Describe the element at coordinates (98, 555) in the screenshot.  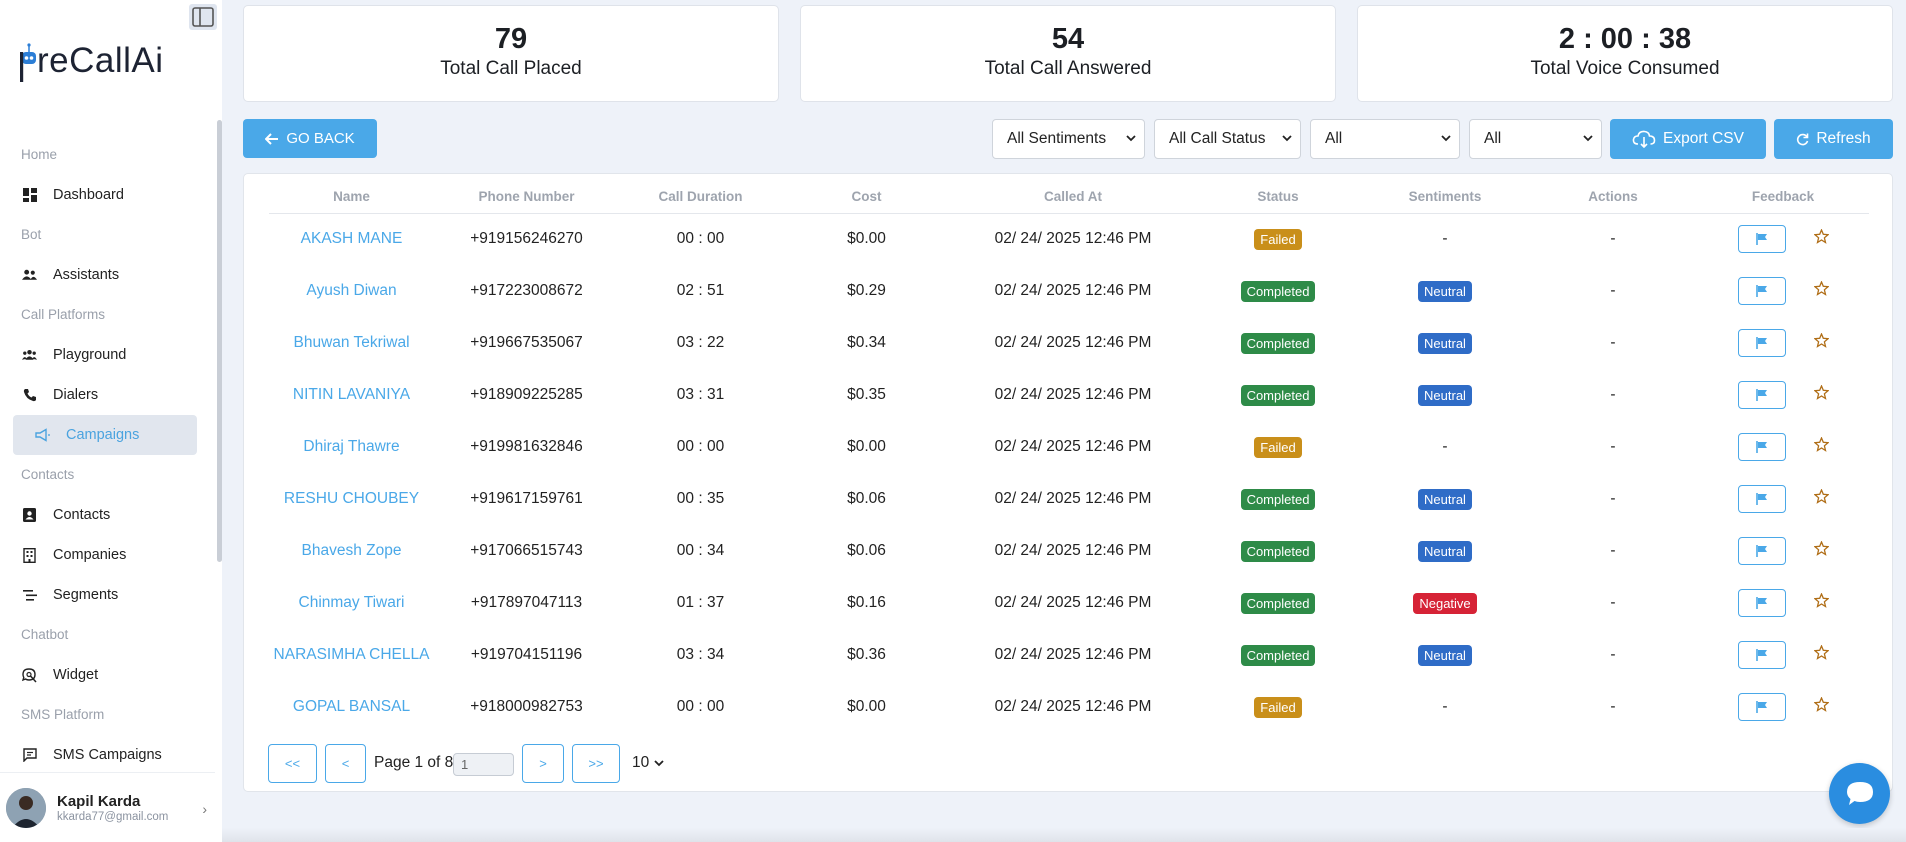
I see `sidebar-item-companies: Companies` at that location.